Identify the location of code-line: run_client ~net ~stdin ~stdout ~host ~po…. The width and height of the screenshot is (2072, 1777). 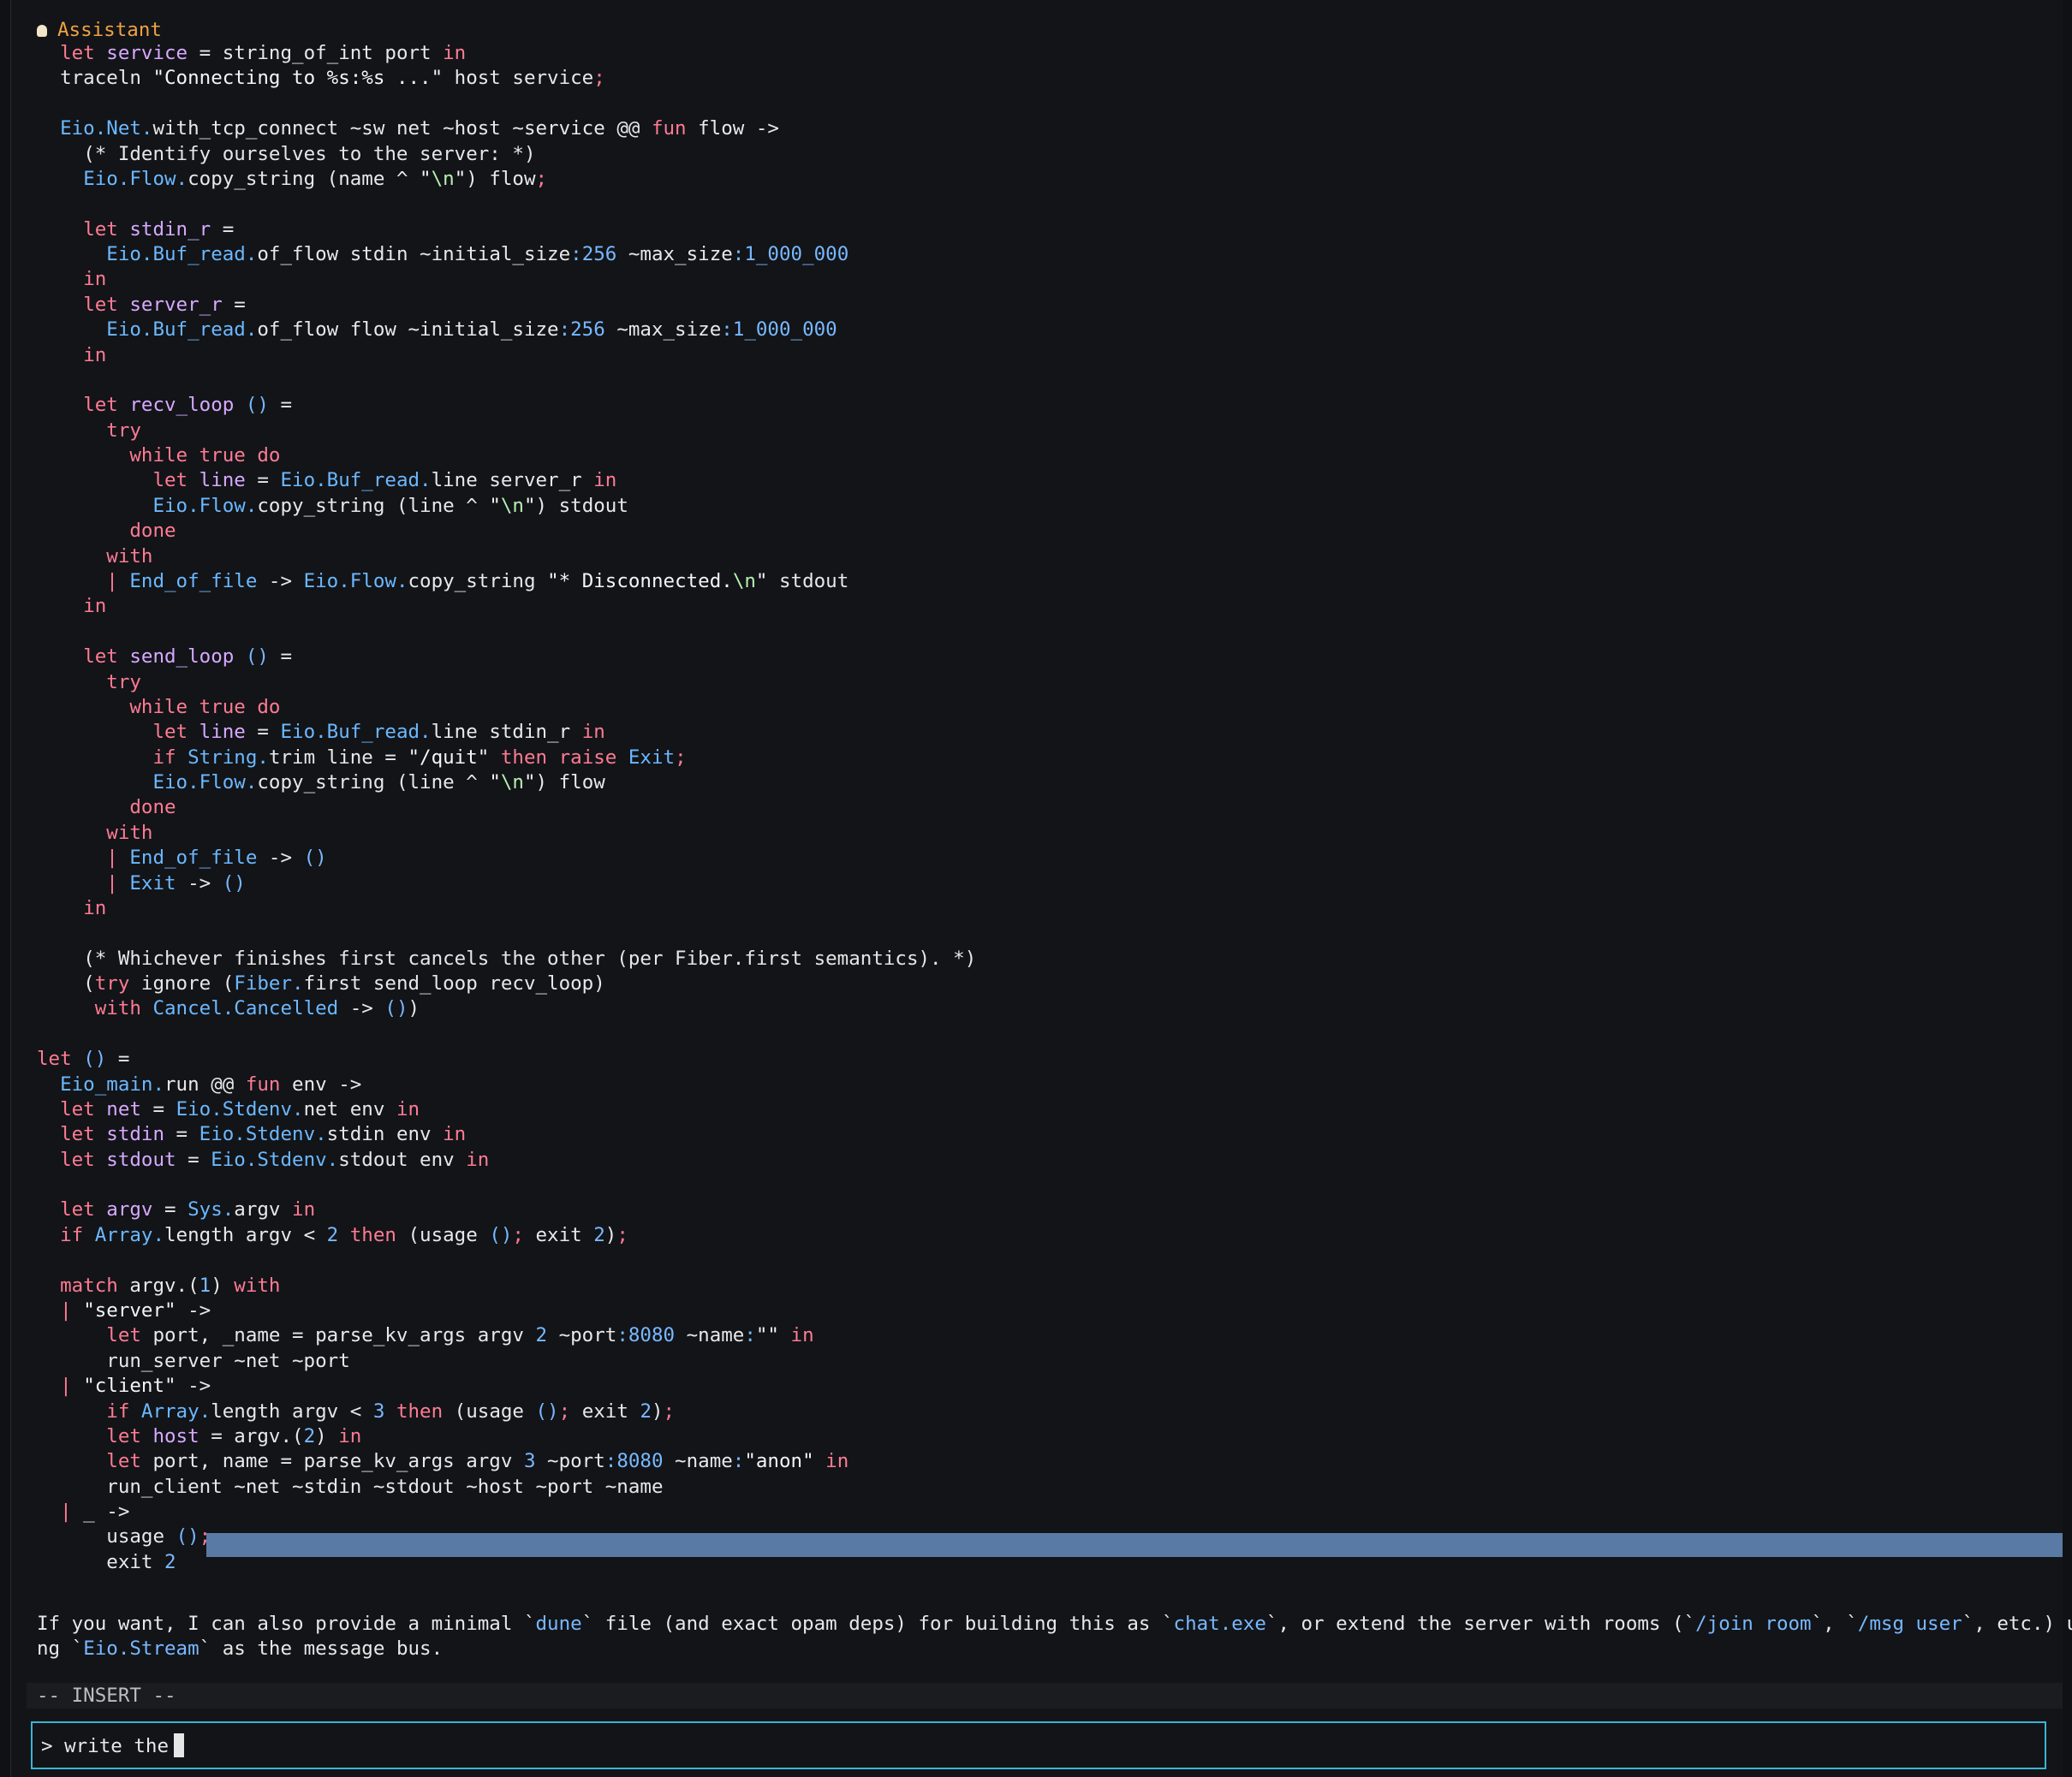
(350, 1486).